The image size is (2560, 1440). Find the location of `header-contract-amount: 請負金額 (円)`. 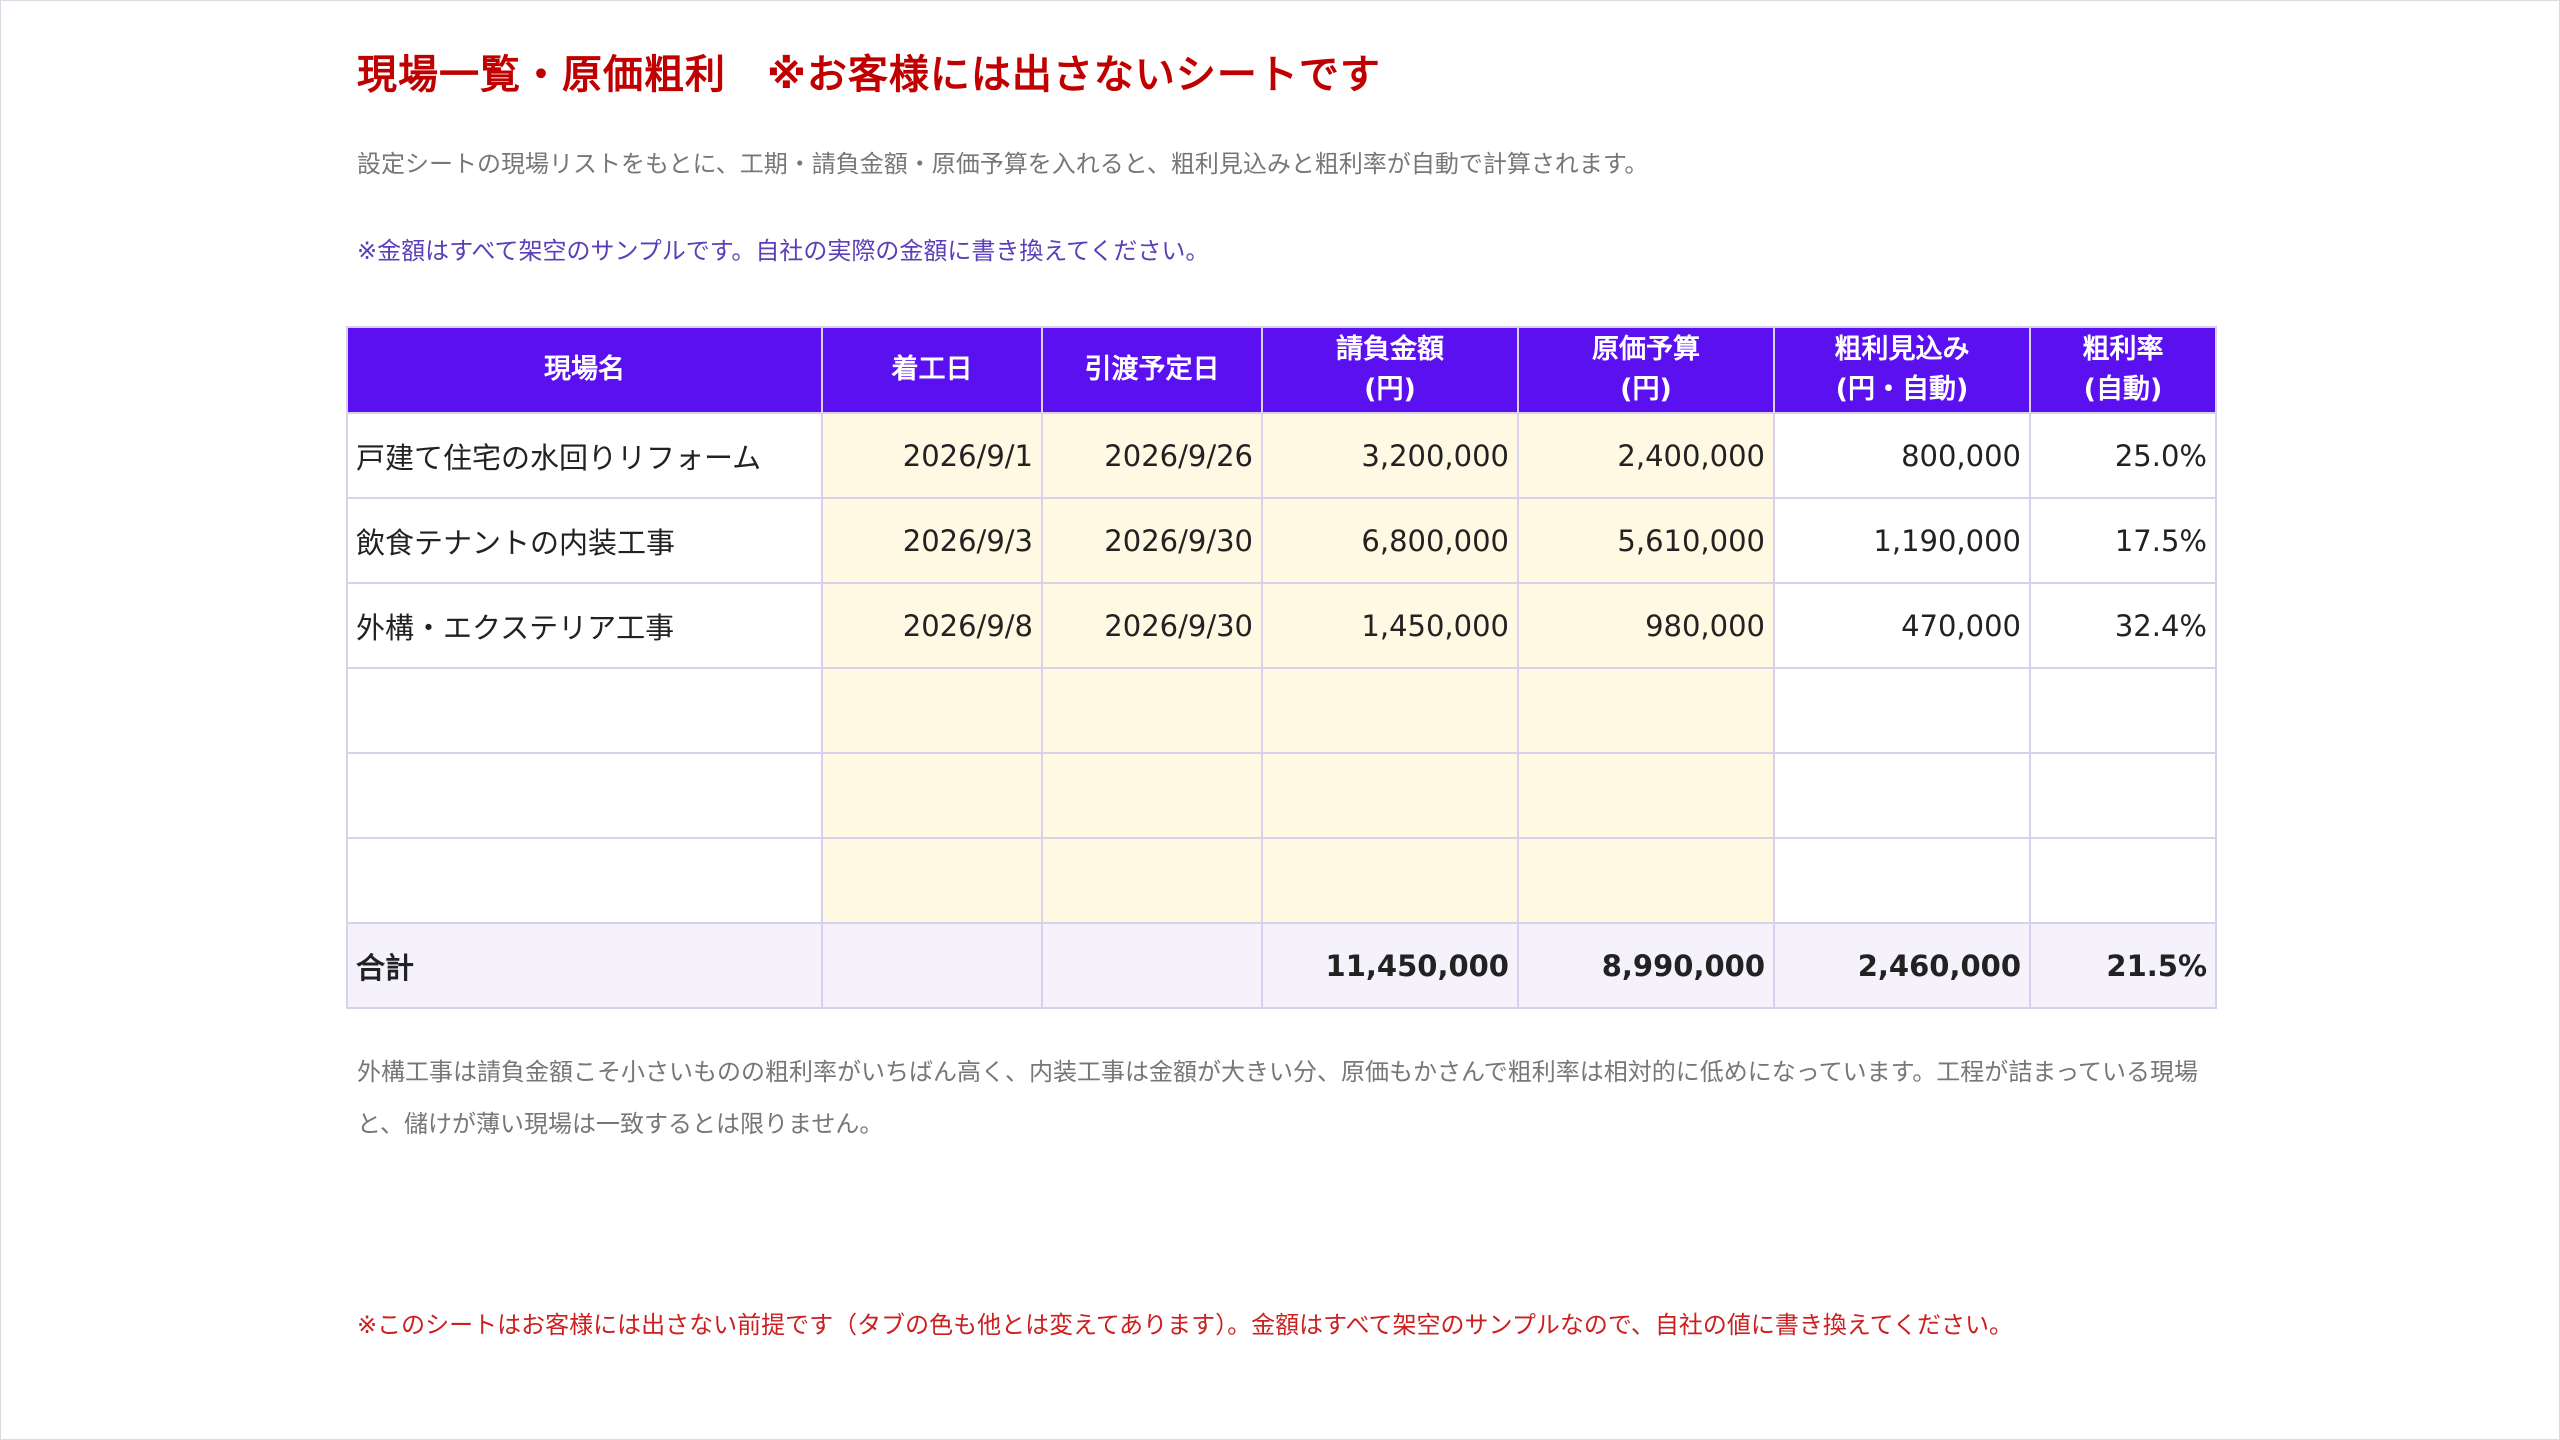

header-contract-amount: 請負金額 (円) is located at coordinates (1390, 370).